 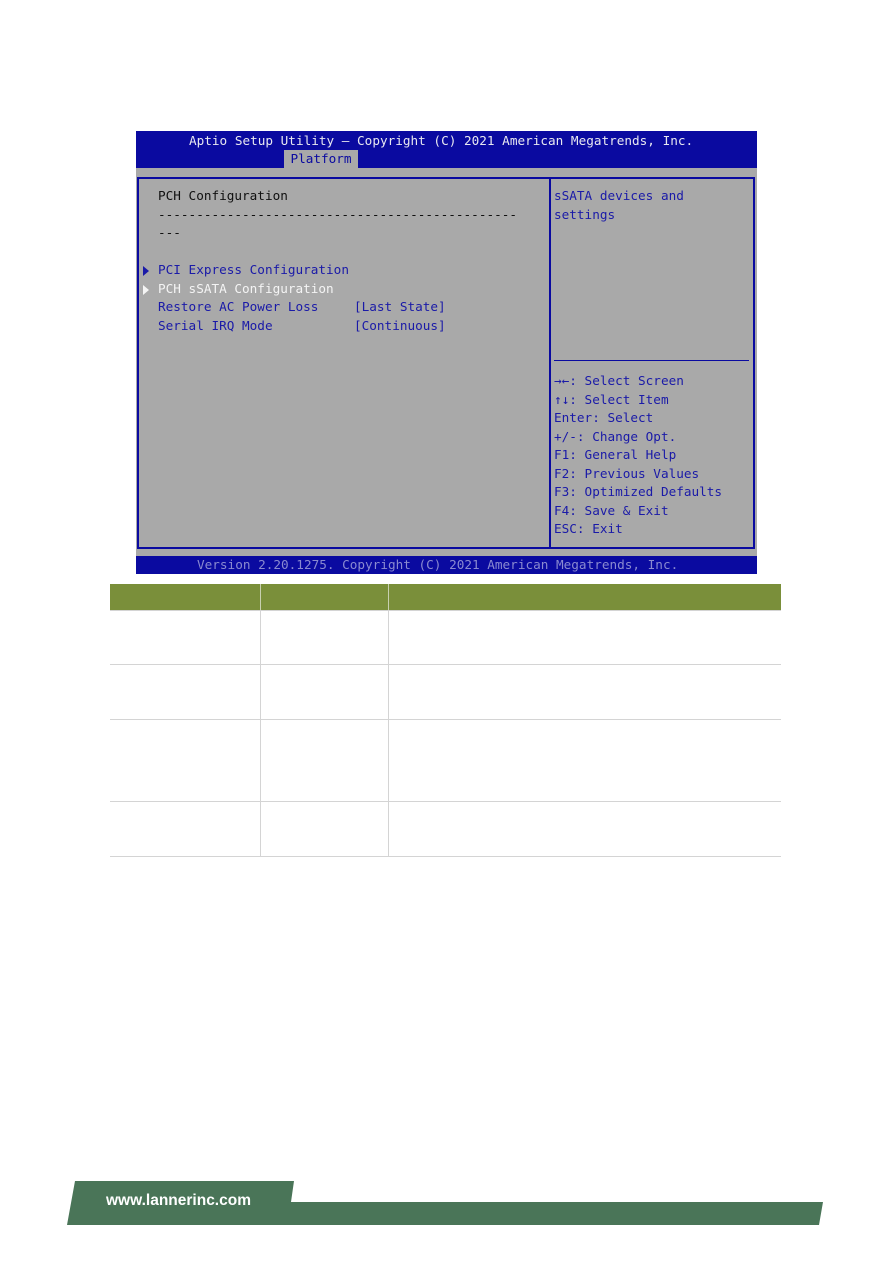 I want to click on key-help: F1: General Help, so click(x=615, y=454).